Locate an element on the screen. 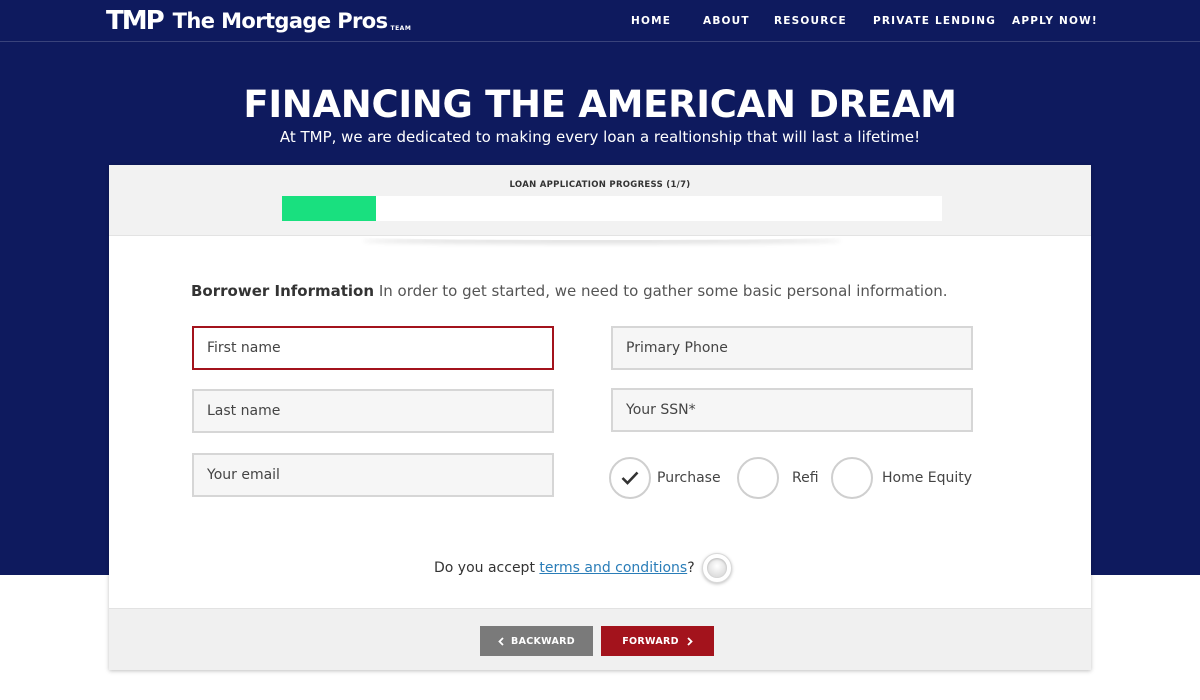 The width and height of the screenshot is (1200, 700). progress-shadow is located at coordinates (602, 237).